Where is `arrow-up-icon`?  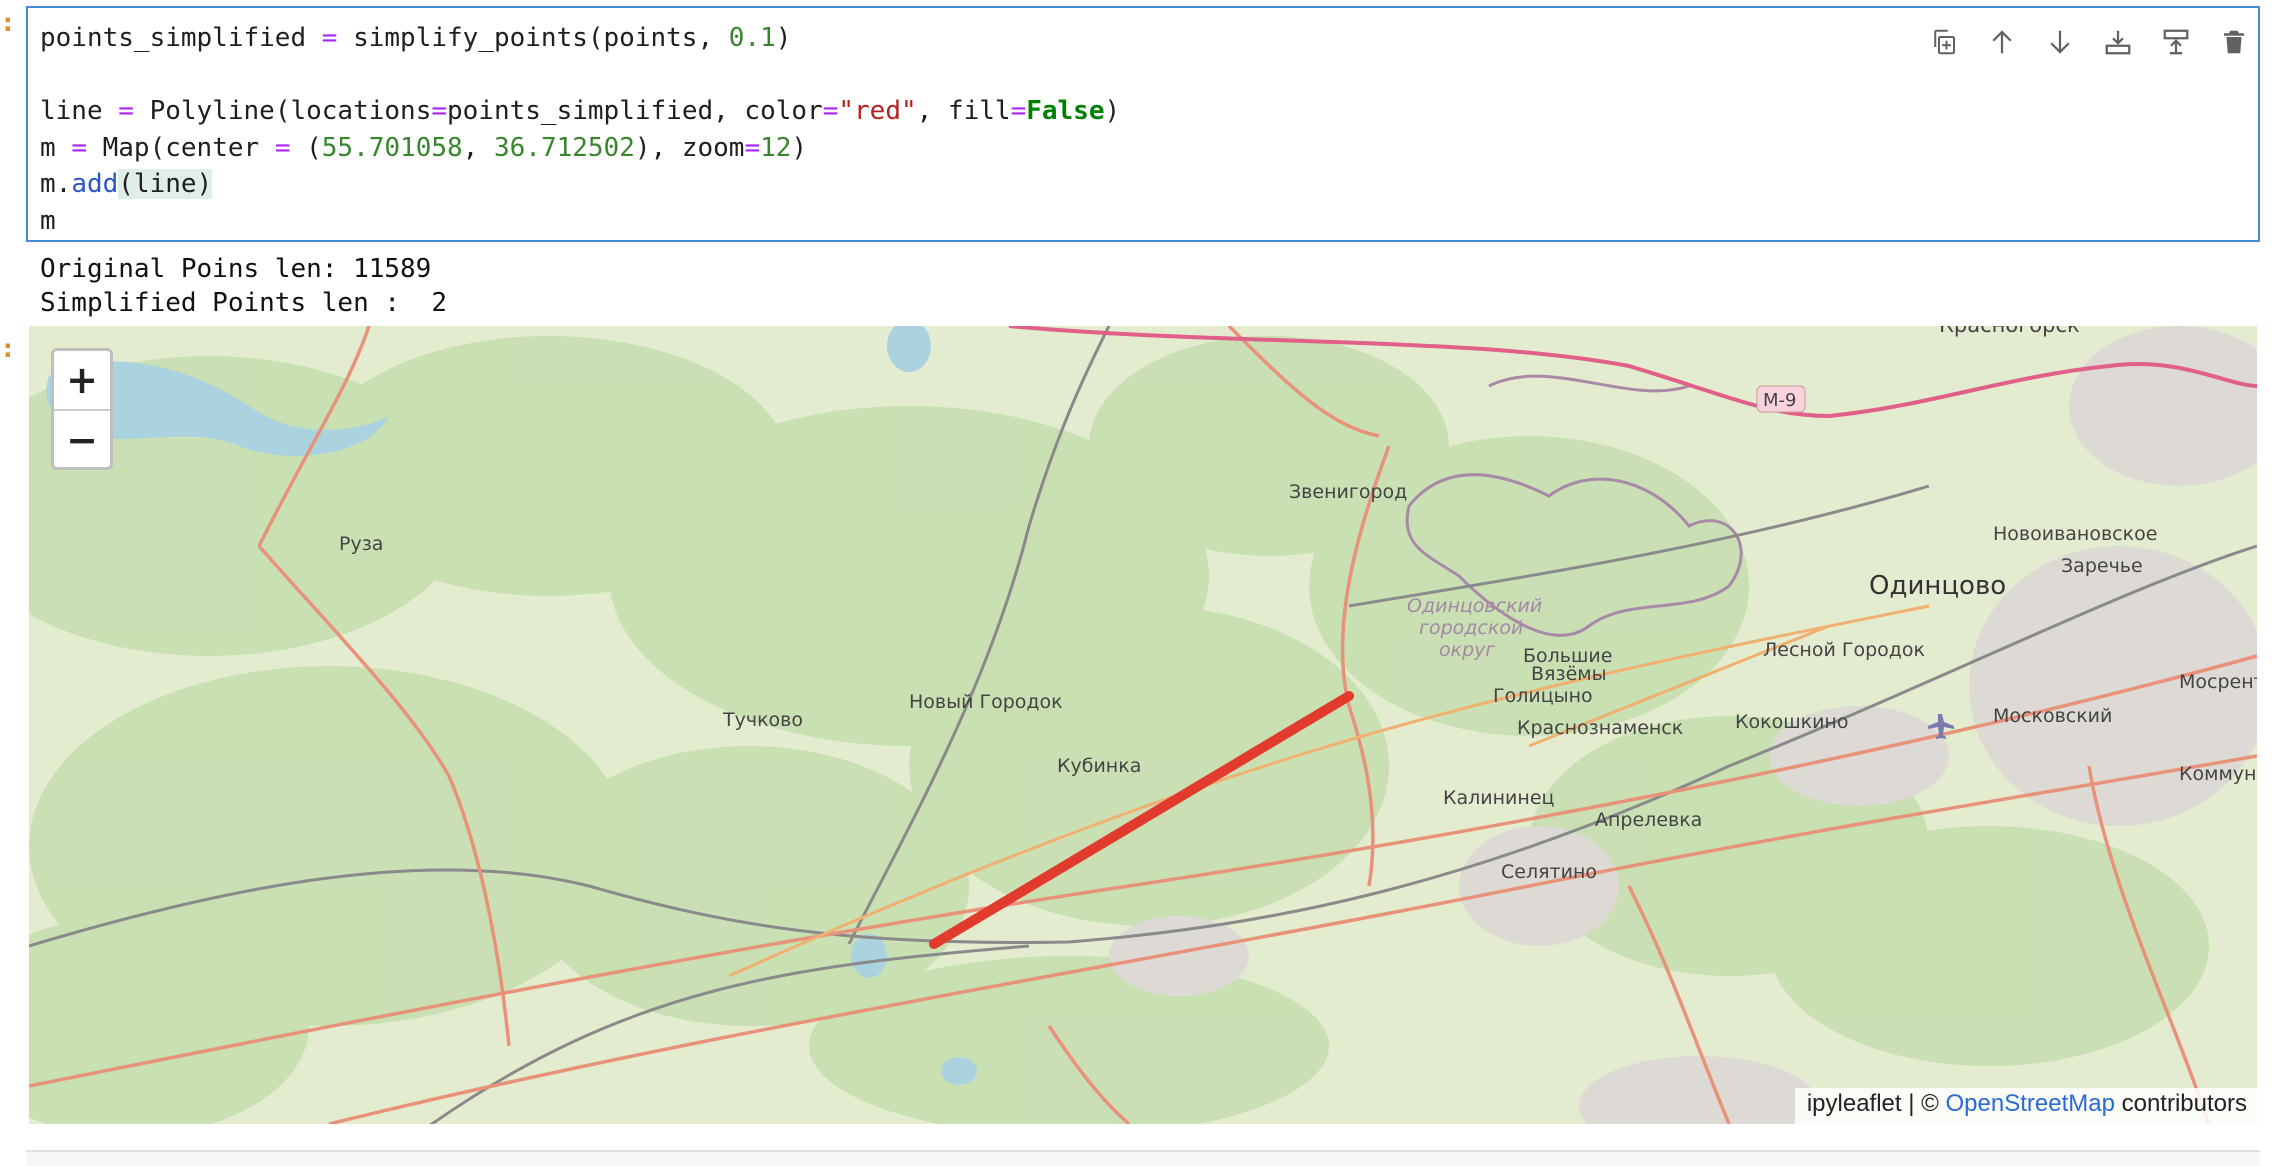 arrow-up-icon is located at coordinates (2002, 42).